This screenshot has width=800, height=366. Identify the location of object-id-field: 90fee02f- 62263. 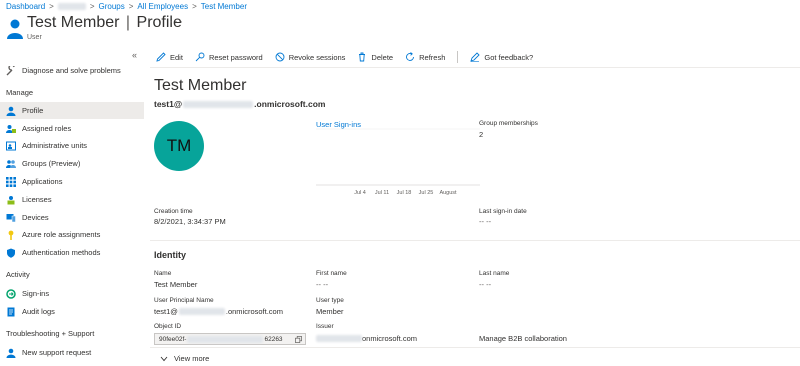
(230, 339).